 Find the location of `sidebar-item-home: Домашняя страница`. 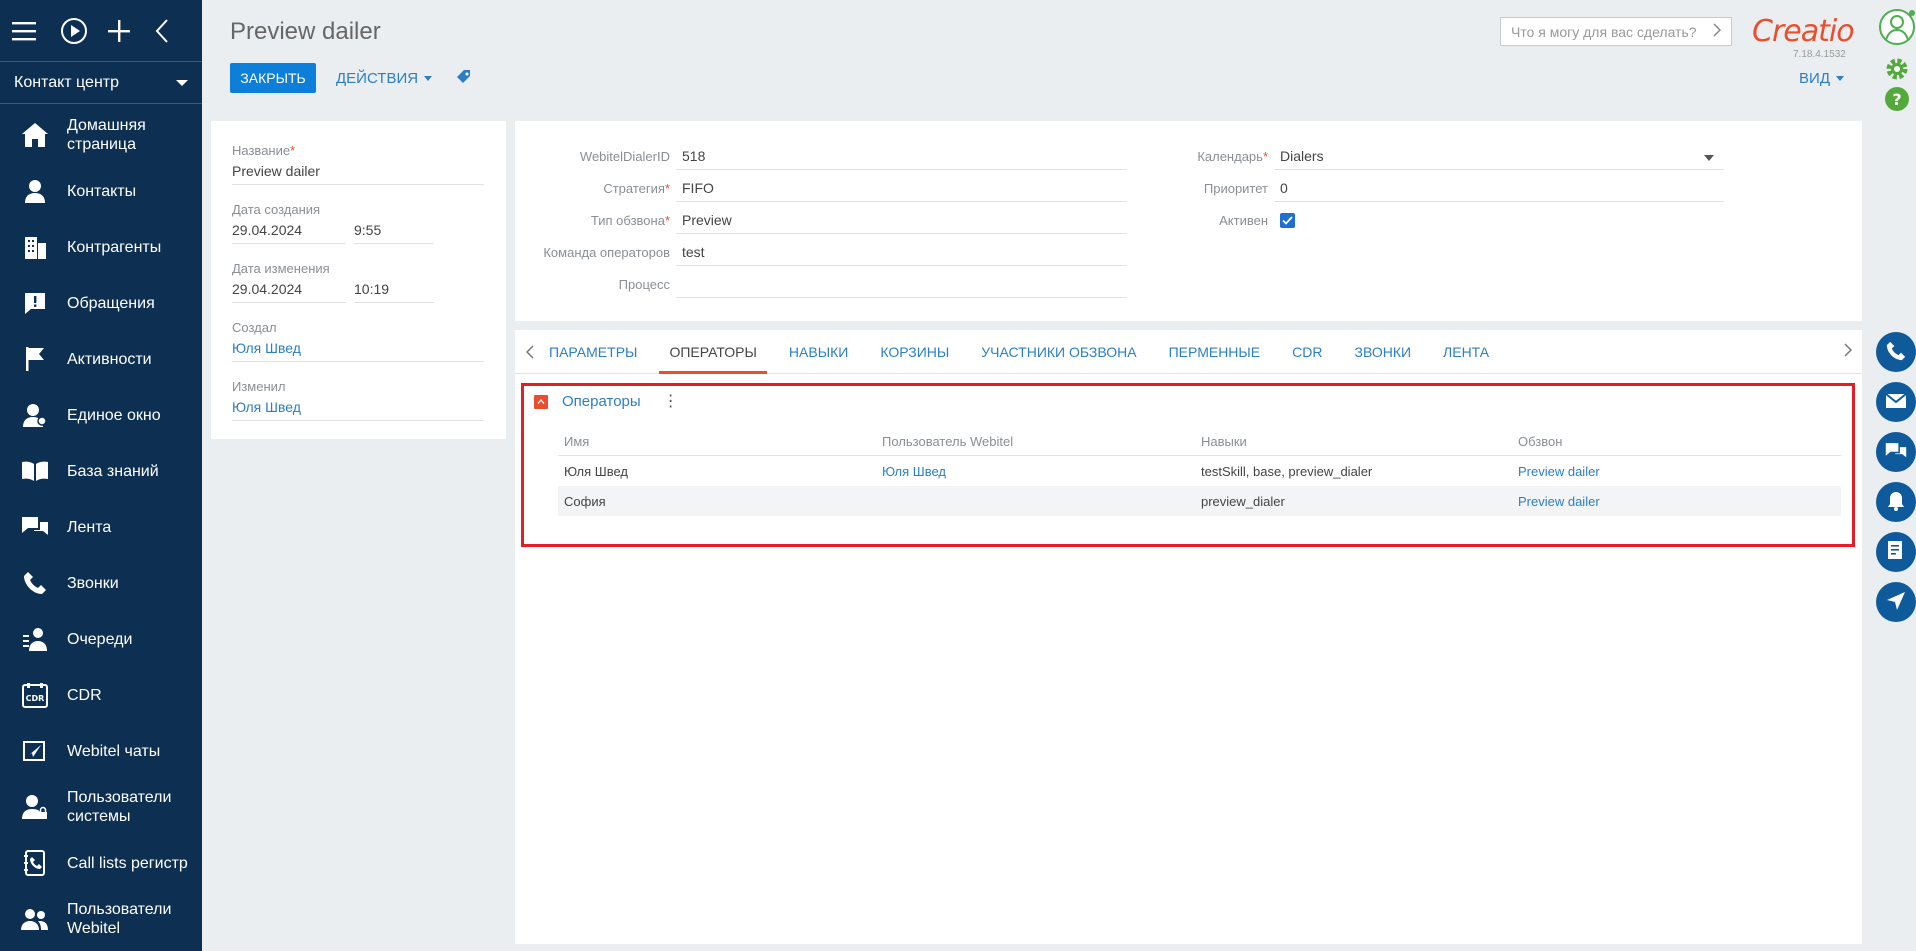

sidebar-item-home: Домашняя страница is located at coordinates (101, 135).